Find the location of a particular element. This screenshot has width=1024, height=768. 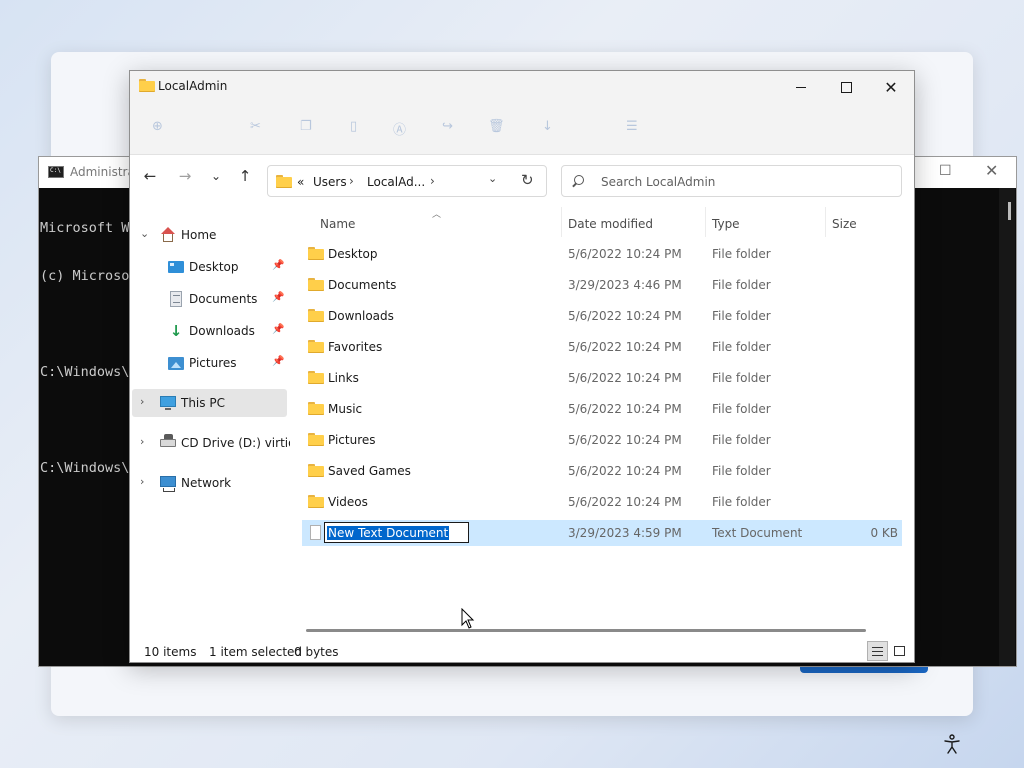

details-view-button is located at coordinates (877, 651).